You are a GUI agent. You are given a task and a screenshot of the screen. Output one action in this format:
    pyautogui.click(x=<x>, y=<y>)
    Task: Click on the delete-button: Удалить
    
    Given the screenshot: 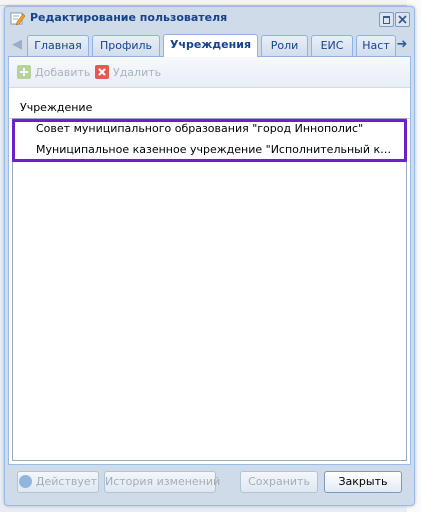 What is the action you would take?
    pyautogui.click(x=130, y=73)
    